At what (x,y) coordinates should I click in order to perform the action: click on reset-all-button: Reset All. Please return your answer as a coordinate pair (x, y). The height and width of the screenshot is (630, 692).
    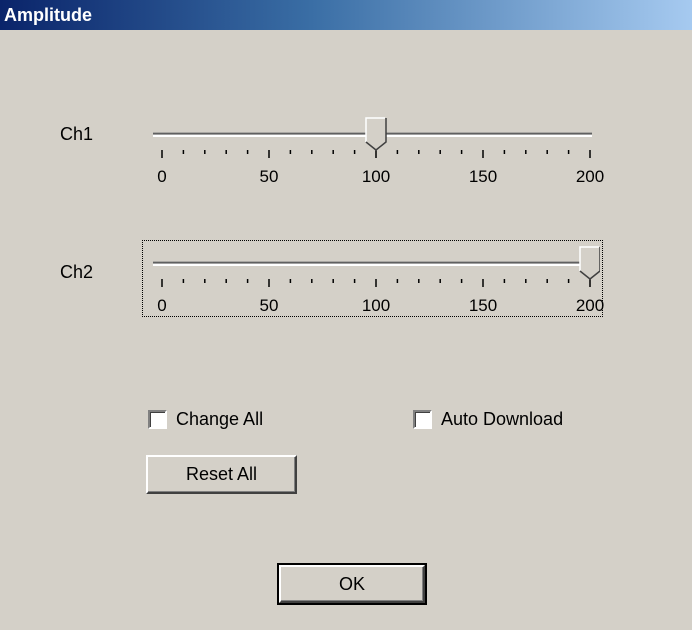
    Looking at the image, I should click on (221, 474).